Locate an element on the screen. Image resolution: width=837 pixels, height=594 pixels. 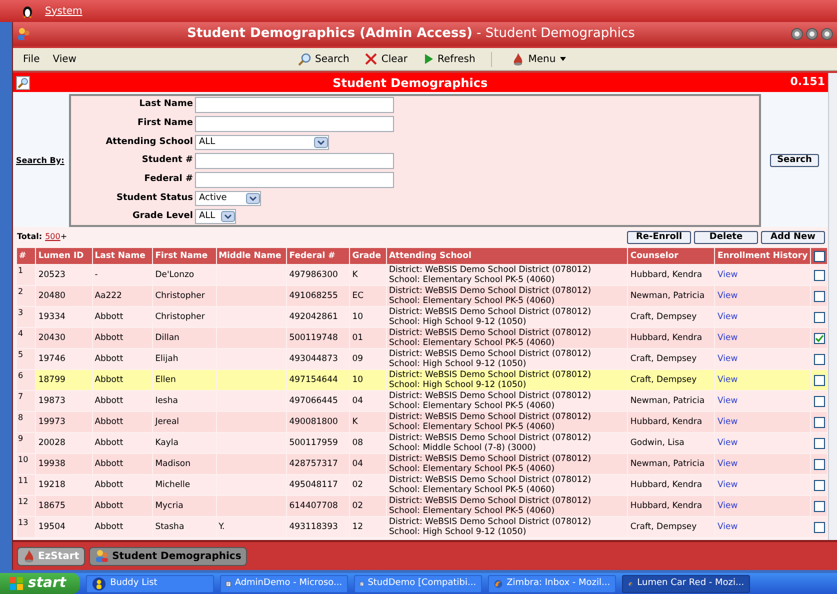
column-header: # is located at coordinates (26, 256).